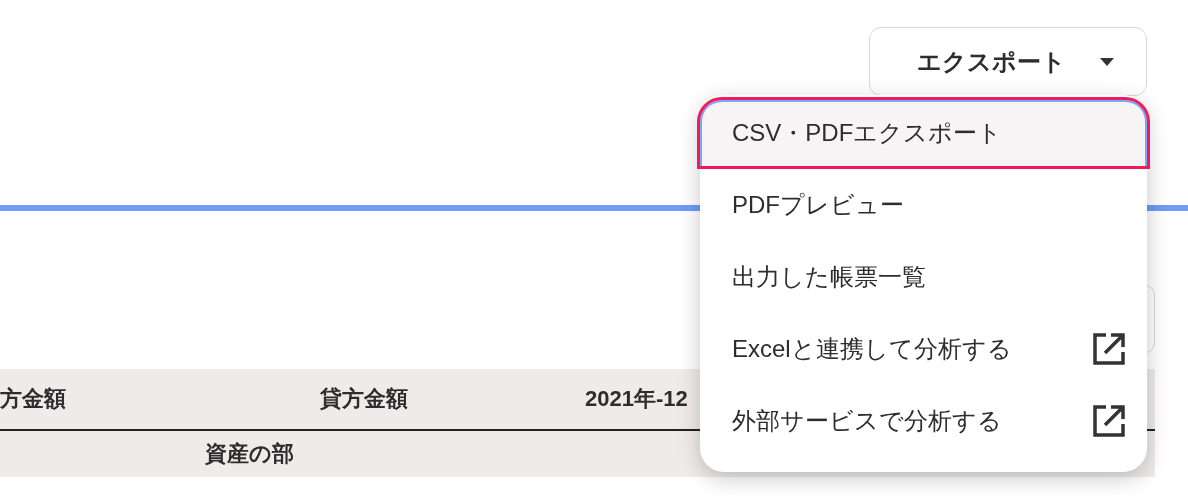 The width and height of the screenshot is (1188, 498). Describe the element at coordinates (923, 133) in the screenshot. I see `menu-item: CSV・PDFエクスポート` at that location.